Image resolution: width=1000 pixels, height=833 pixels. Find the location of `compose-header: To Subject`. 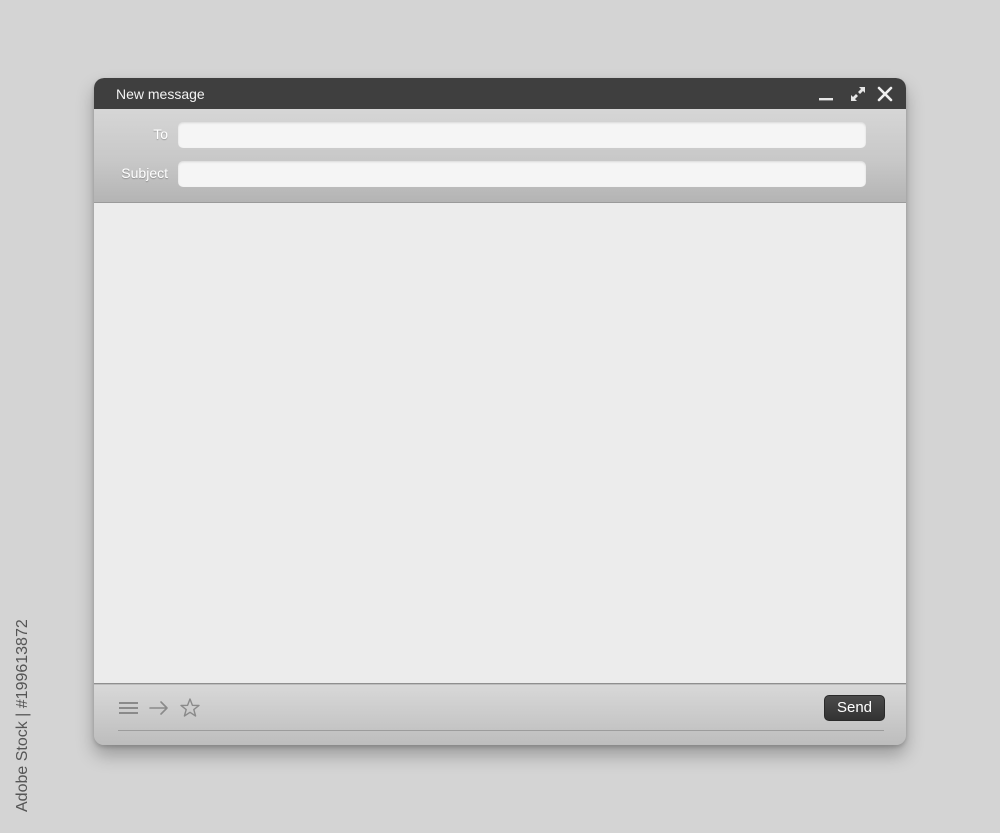

compose-header: To Subject is located at coordinates (500, 156).